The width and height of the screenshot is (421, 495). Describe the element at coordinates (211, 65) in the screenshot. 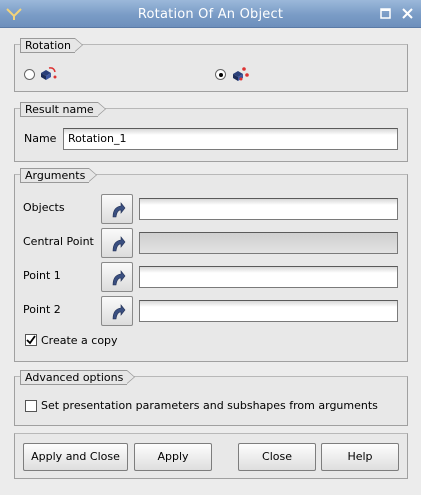

I see `rotation-frame: Rotation` at that location.